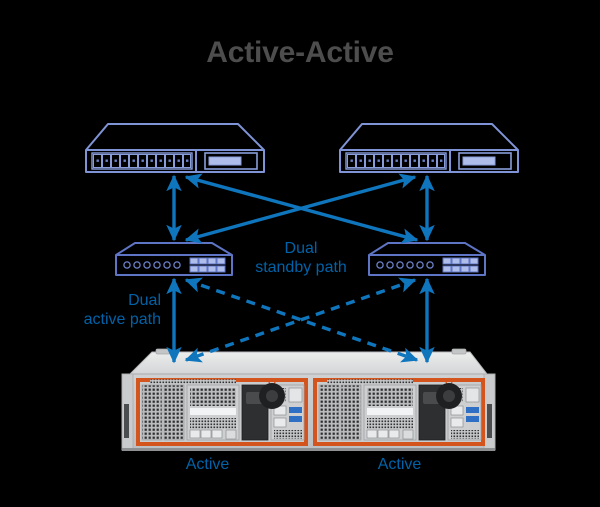  What do you see at coordinates (399, 464) in the screenshot?
I see `label-controller-b-state: Active` at bounding box center [399, 464].